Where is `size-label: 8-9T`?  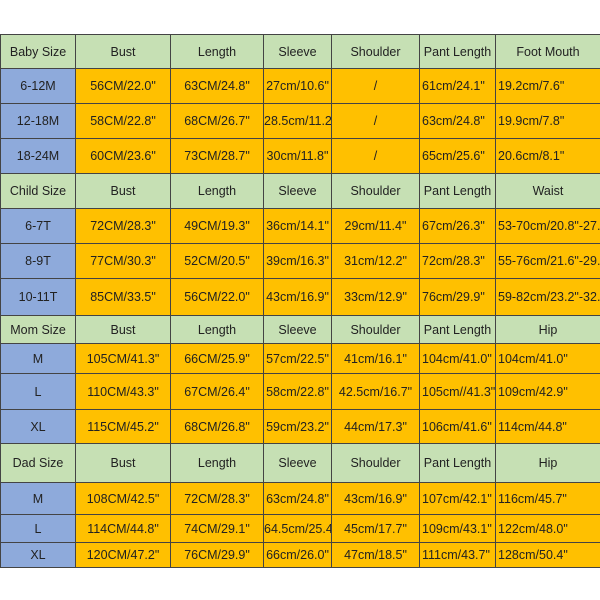 size-label: 8-9T is located at coordinates (38, 261).